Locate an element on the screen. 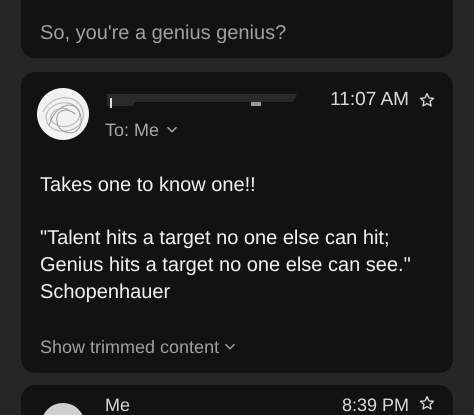  message-time: 11:07 AM is located at coordinates (369, 100).